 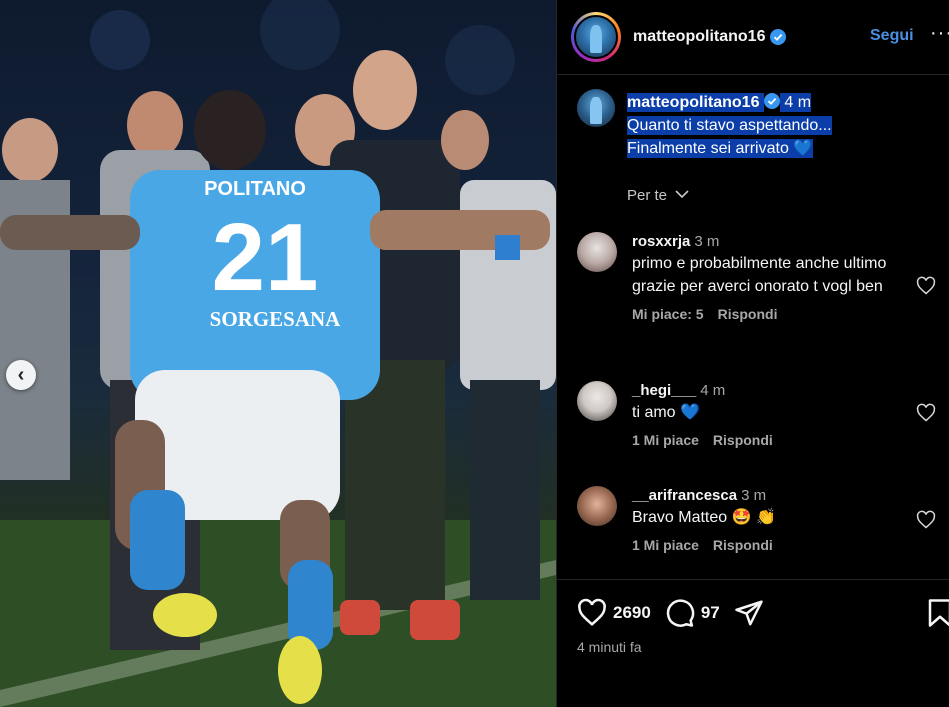 I want to click on comment-likes: Mi piace: 5, so click(x=668, y=314).